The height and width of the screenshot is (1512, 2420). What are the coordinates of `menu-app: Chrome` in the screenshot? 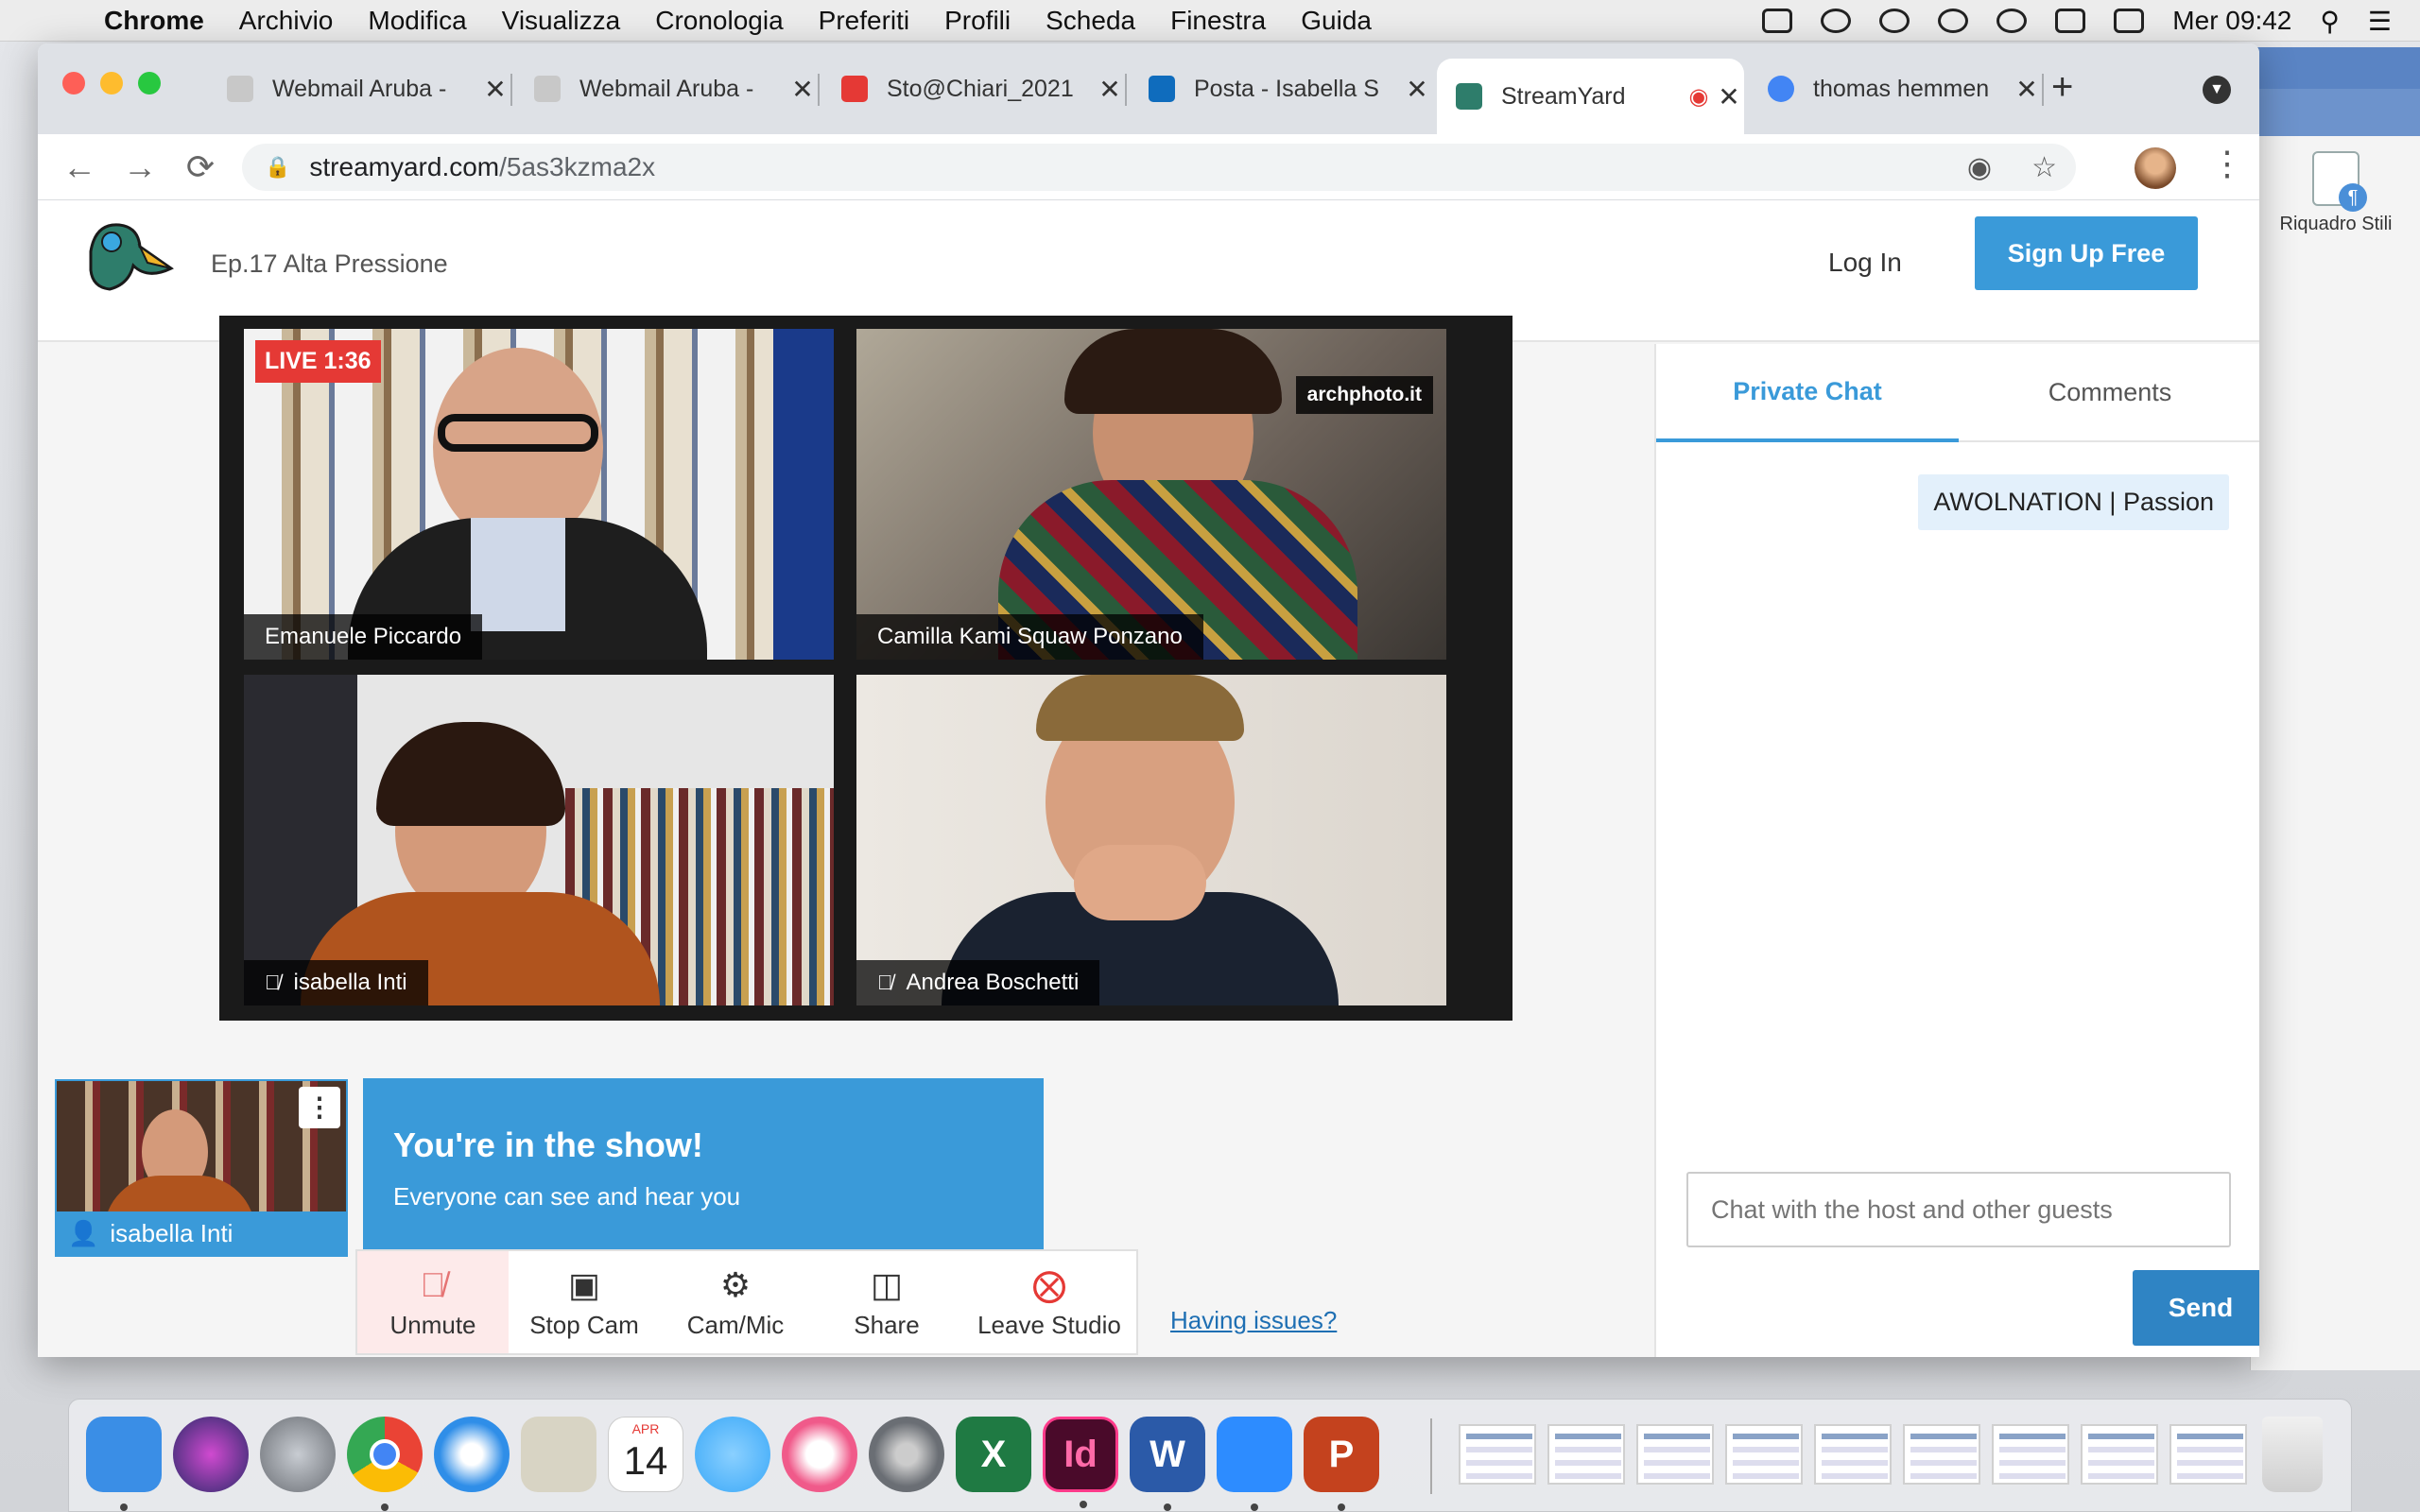 It's located at (154, 21).